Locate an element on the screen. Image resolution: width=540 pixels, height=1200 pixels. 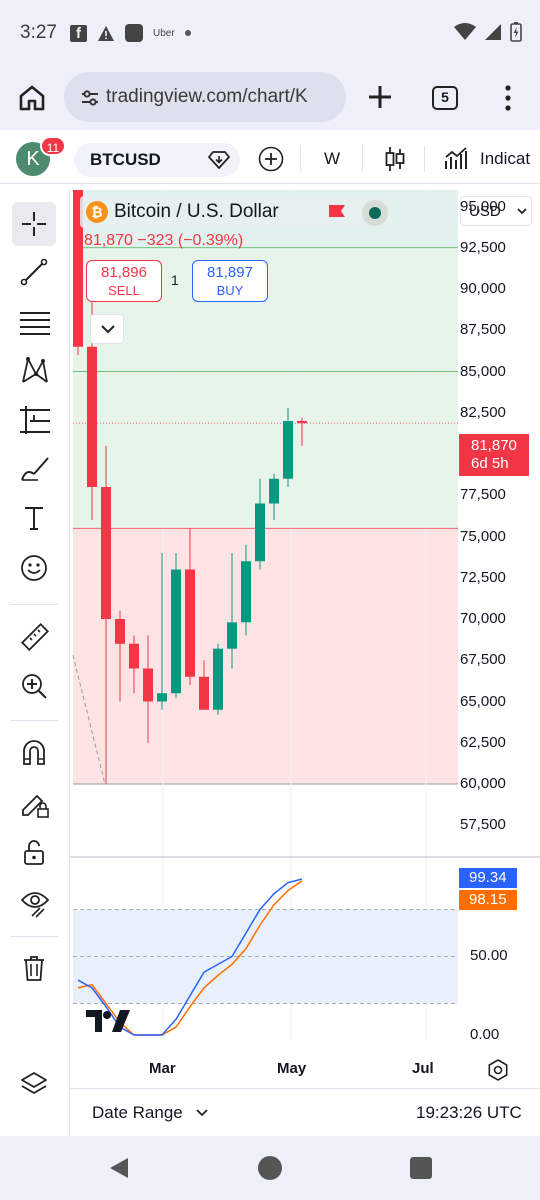
brush-tool is located at coordinates (34, 468).